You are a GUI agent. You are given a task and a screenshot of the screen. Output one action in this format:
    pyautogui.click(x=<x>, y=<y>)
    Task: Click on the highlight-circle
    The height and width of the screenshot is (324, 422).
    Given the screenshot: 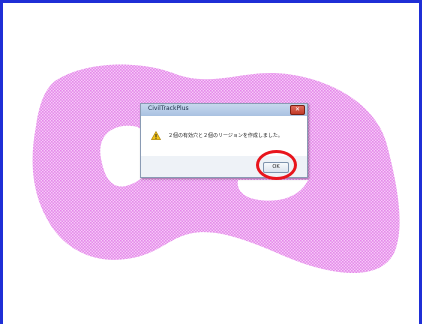 What is the action you would take?
    pyautogui.click(x=276, y=165)
    